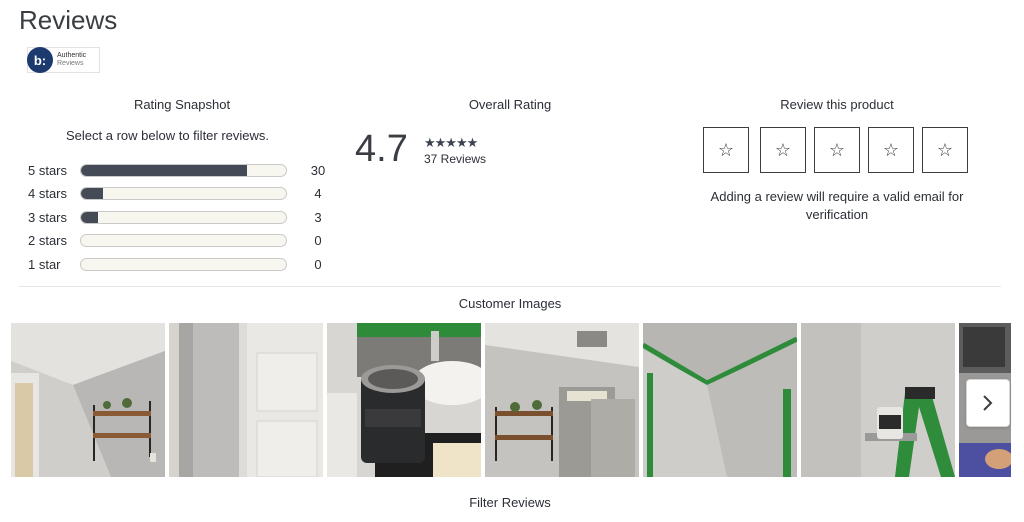 The image size is (1024, 522). What do you see at coordinates (48, 170) in the screenshot?
I see `rating-row-label: 5 stars` at bounding box center [48, 170].